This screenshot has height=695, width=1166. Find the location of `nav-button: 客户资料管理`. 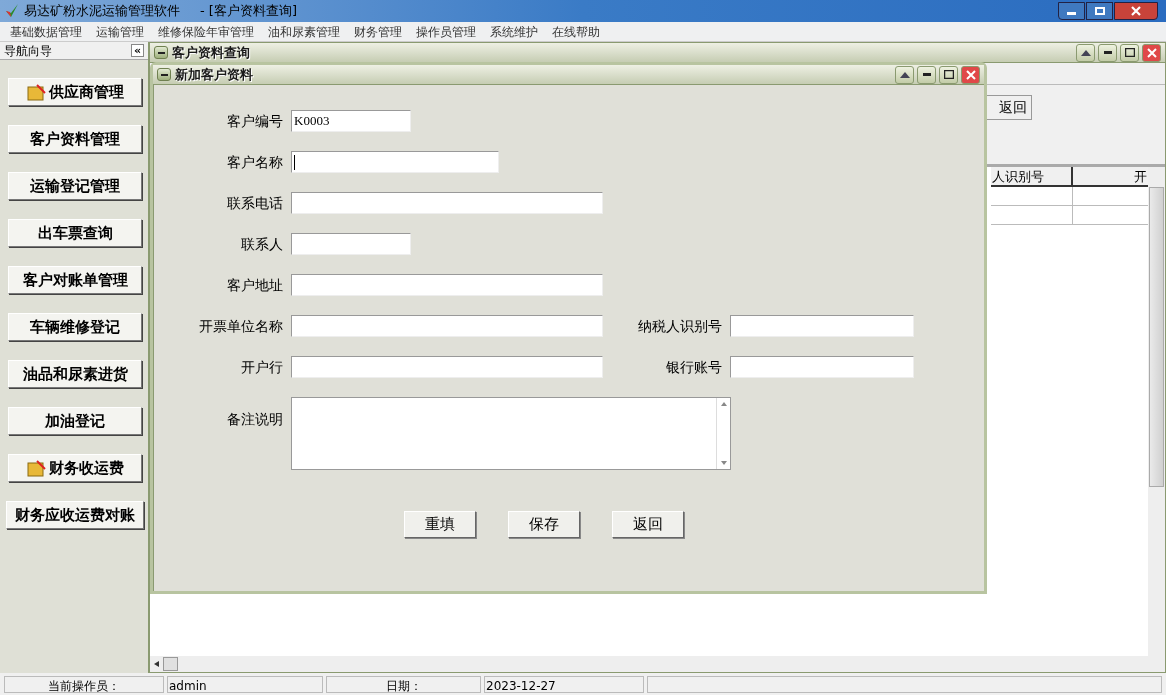

nav-button: 客户资料管理 is located at coordinates (75, 139).